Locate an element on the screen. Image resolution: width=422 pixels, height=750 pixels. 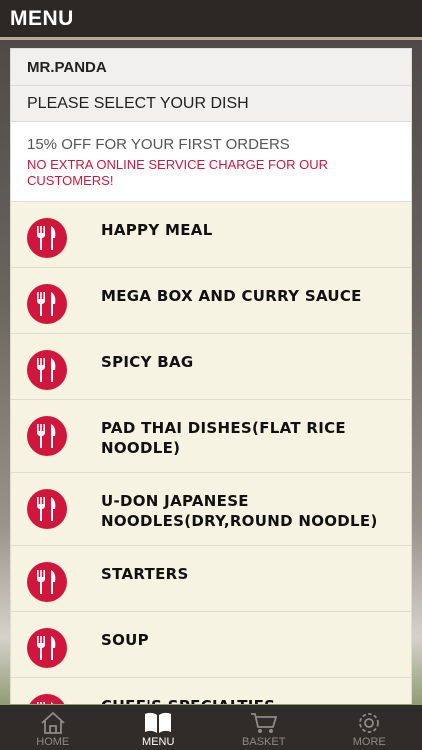
gear-icon is located at coordinates (369, 723).